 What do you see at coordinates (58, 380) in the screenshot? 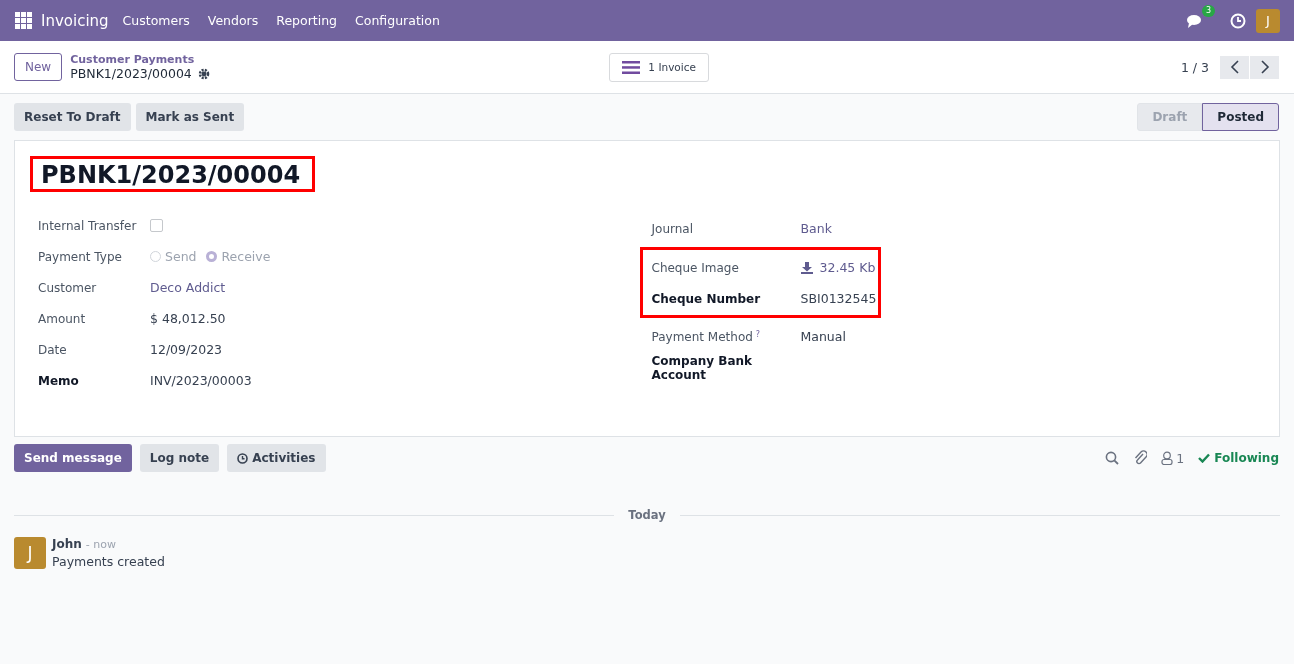
I see `field-label: Memo` at bounding box center [58, 380].